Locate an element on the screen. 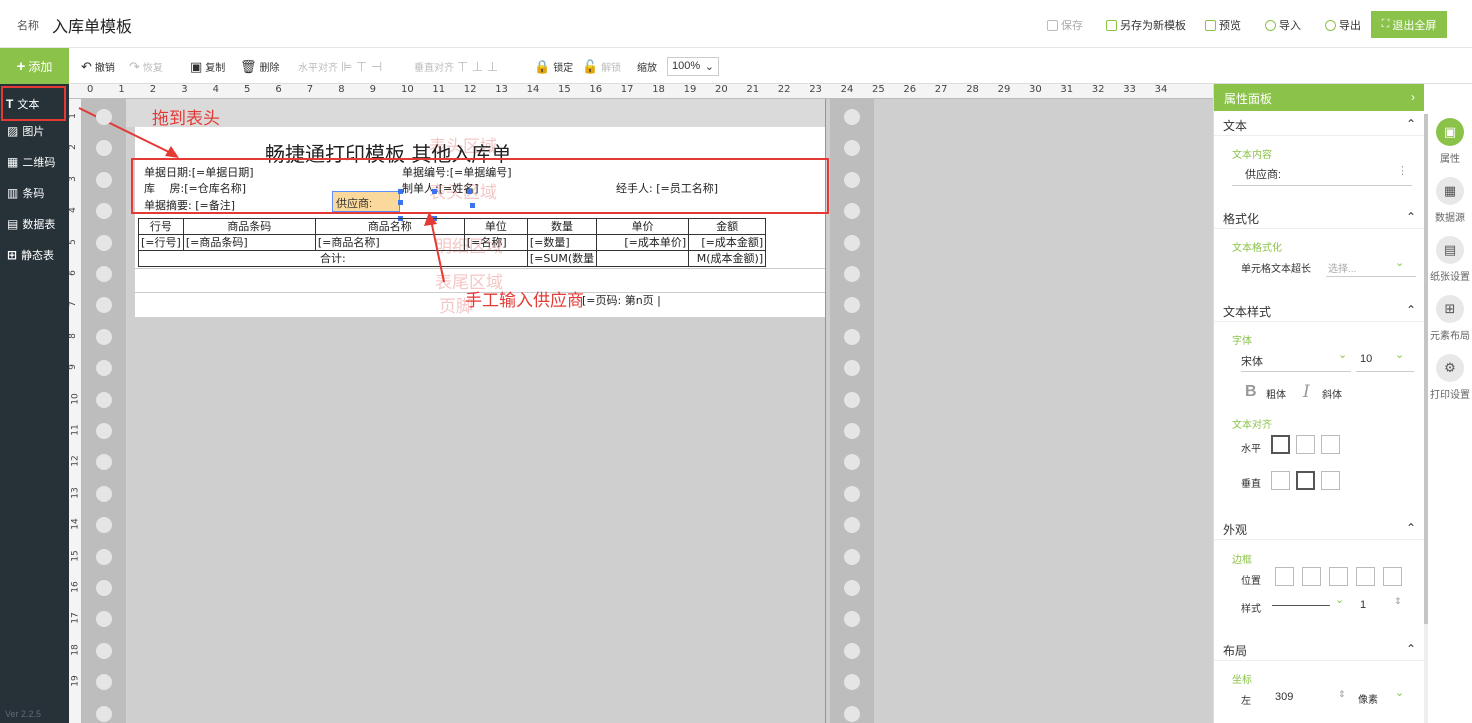 This screenshot has width=1472, height=723. copy-icon: ▣ is located at coordinates (196, 66).